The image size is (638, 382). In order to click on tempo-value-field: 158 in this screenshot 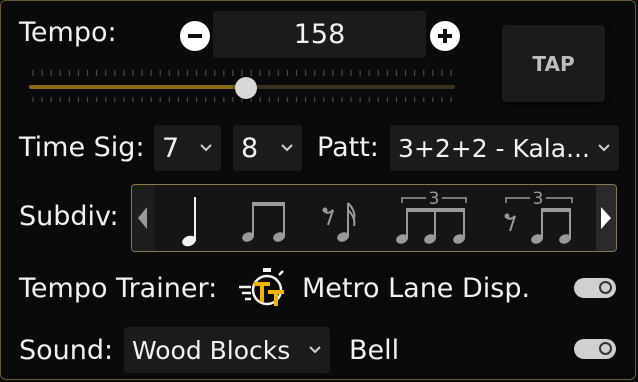, I will do `click(319, 34)`.